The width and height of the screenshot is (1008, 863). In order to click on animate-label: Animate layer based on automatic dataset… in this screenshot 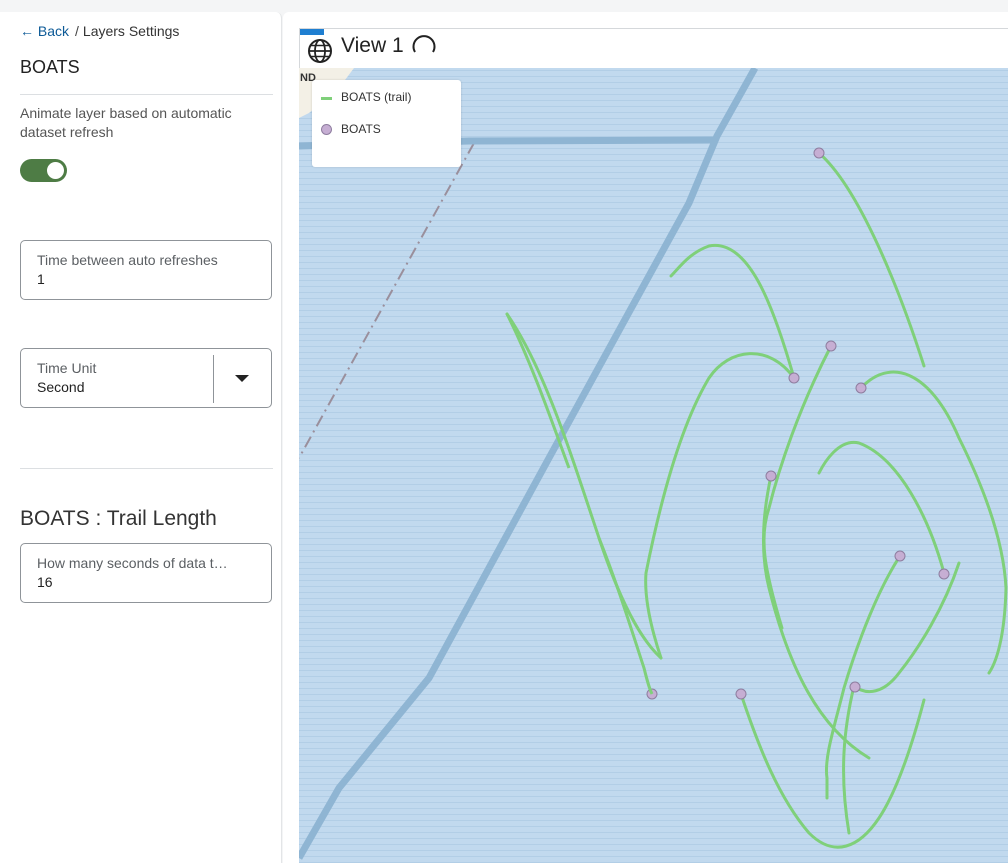, I will do `click(126, 122)`.